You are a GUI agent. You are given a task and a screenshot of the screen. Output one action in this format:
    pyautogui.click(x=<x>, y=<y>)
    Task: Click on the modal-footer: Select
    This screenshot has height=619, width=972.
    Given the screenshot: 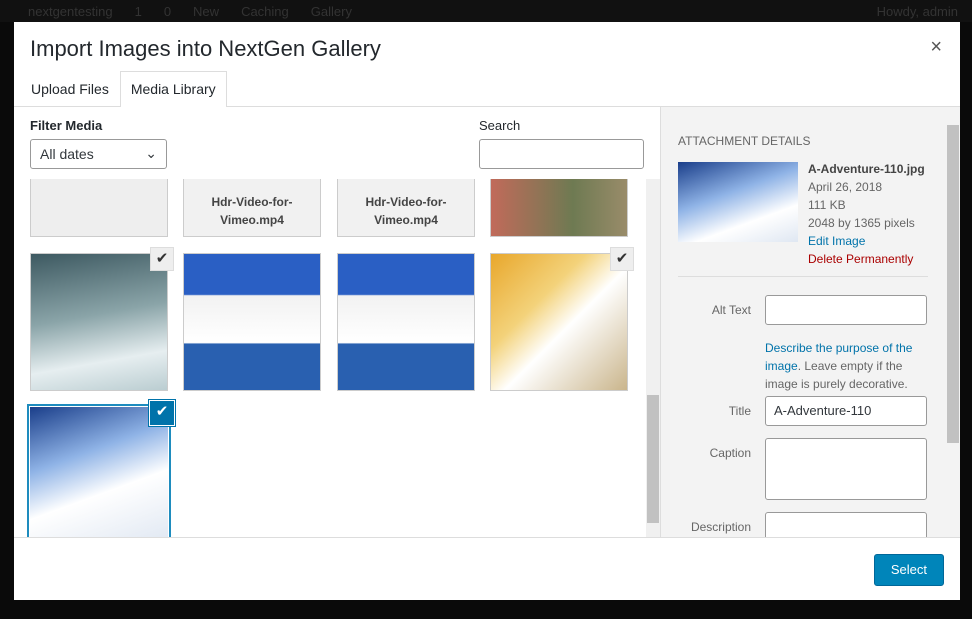 What is the action you would take?
    pyautogui.click(x=487, y=568)
    